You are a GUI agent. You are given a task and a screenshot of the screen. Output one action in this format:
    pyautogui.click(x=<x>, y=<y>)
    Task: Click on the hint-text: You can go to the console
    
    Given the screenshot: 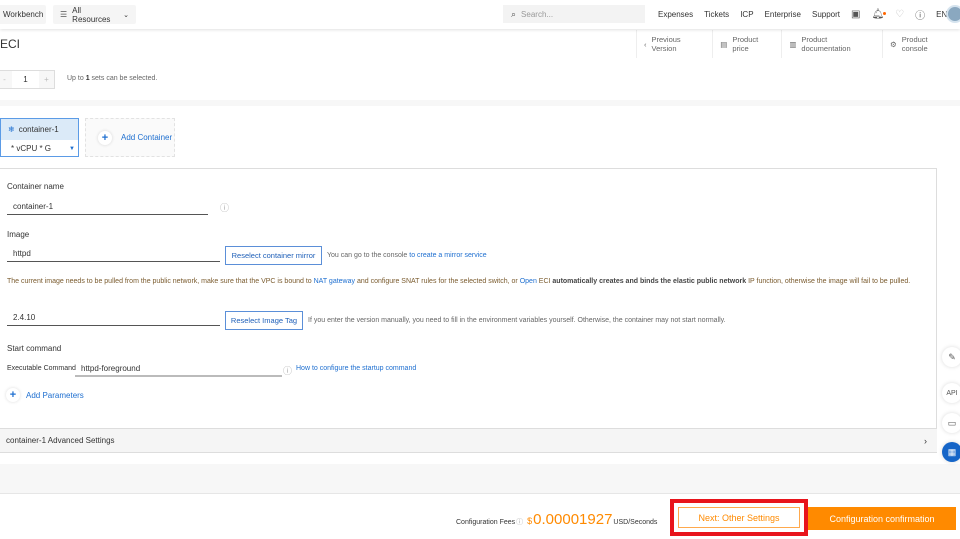 What is the action you would take?
    pyautogui.click(x=368, y=255)
    